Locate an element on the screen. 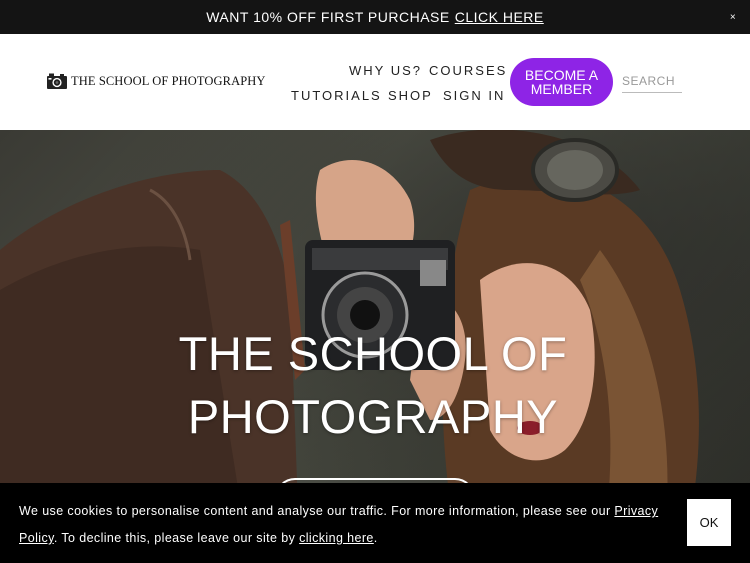 This screenshot has height=563, width=750. hero-title-line2: PHOTOGRAPHY is located at coordinates (373, 416).